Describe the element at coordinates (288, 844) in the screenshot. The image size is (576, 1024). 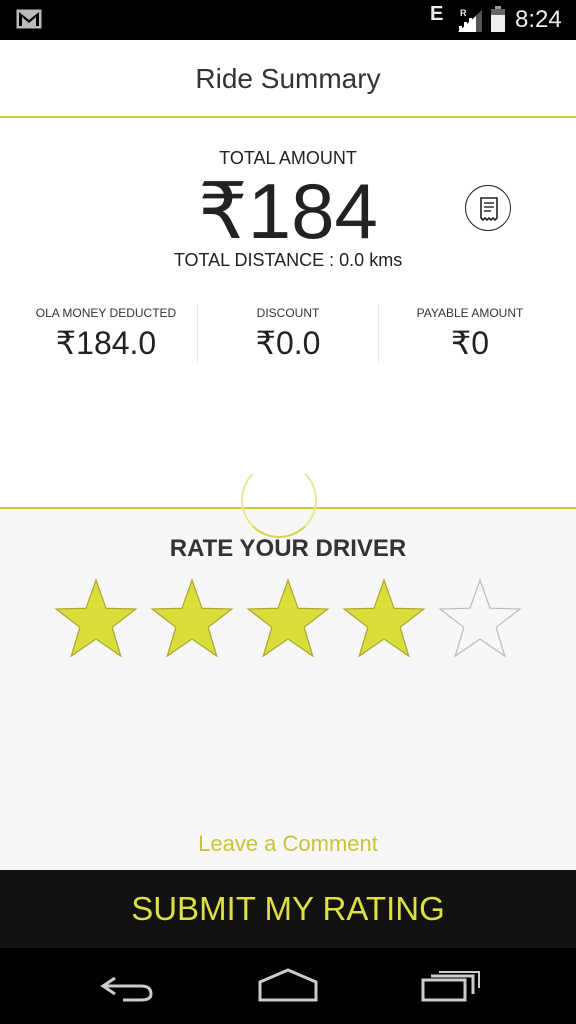
I see `leave-comment-link: Leave a Comment` at that location.